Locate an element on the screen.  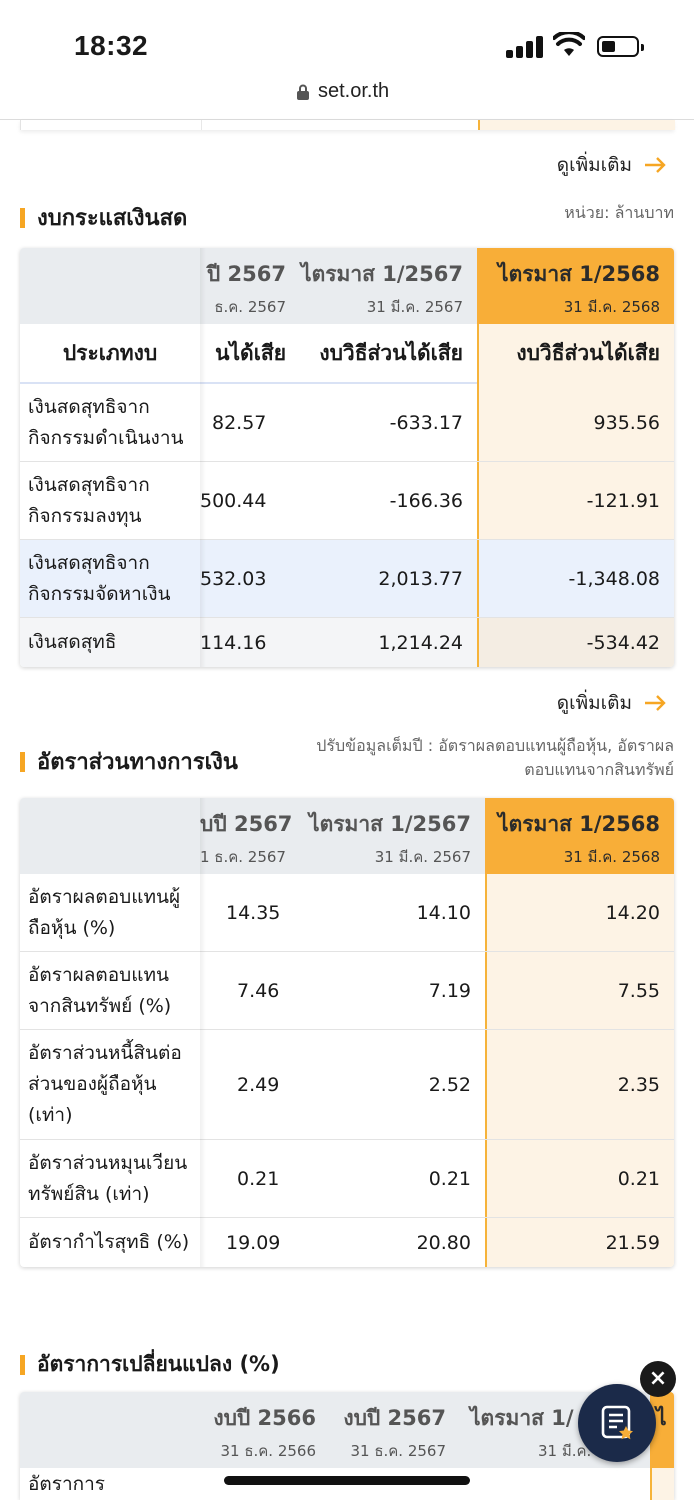
table-row-total: เงินสดสุทธิ 114.16 1,214.24 -534.42 is located at coordinates (347, 642).